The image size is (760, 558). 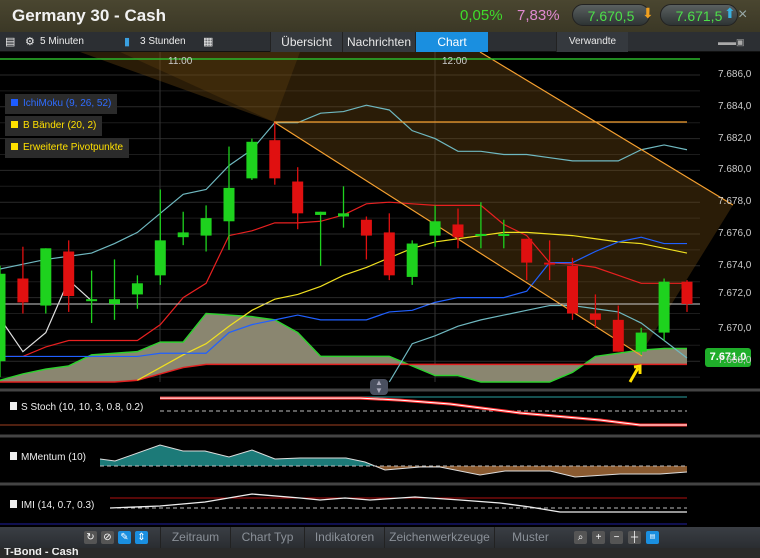 I want to click on panel-resize-handle: ▲ ▼, so click(x=379, y=387).